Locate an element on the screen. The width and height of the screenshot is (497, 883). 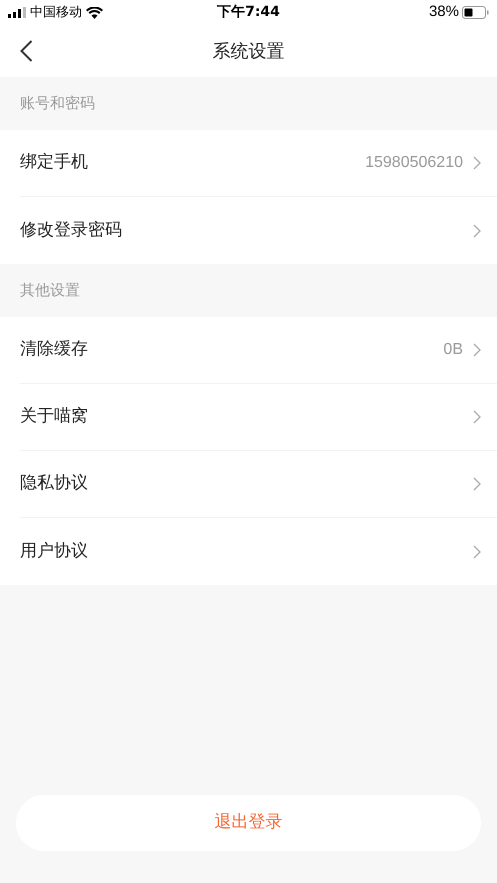
row-label: 关于喵窝 is located at coordinates (54, 416).